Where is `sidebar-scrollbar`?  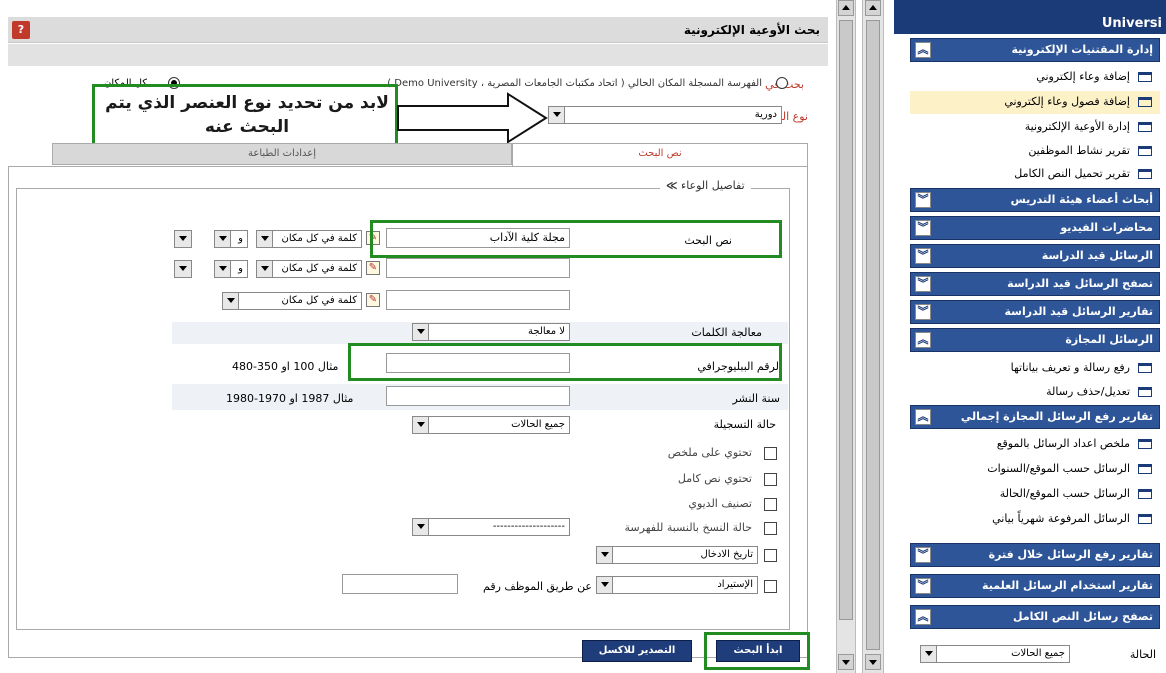
sidebar-scrollbar is located at coordinates (873, 336).